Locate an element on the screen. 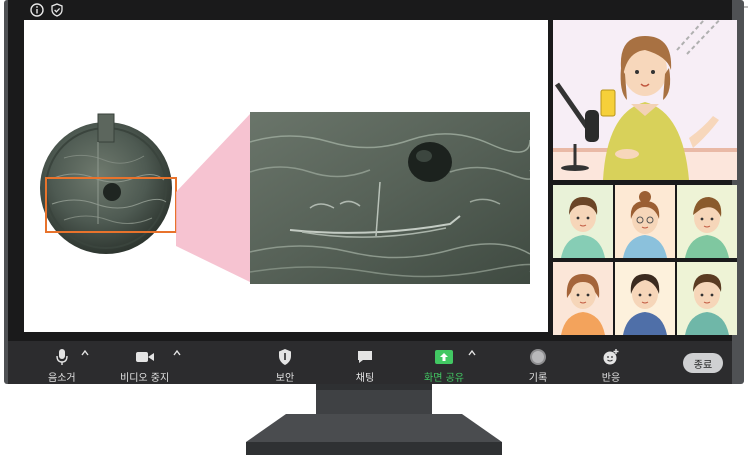  chat-label: 채팅 is located at coordinates (365, 378).